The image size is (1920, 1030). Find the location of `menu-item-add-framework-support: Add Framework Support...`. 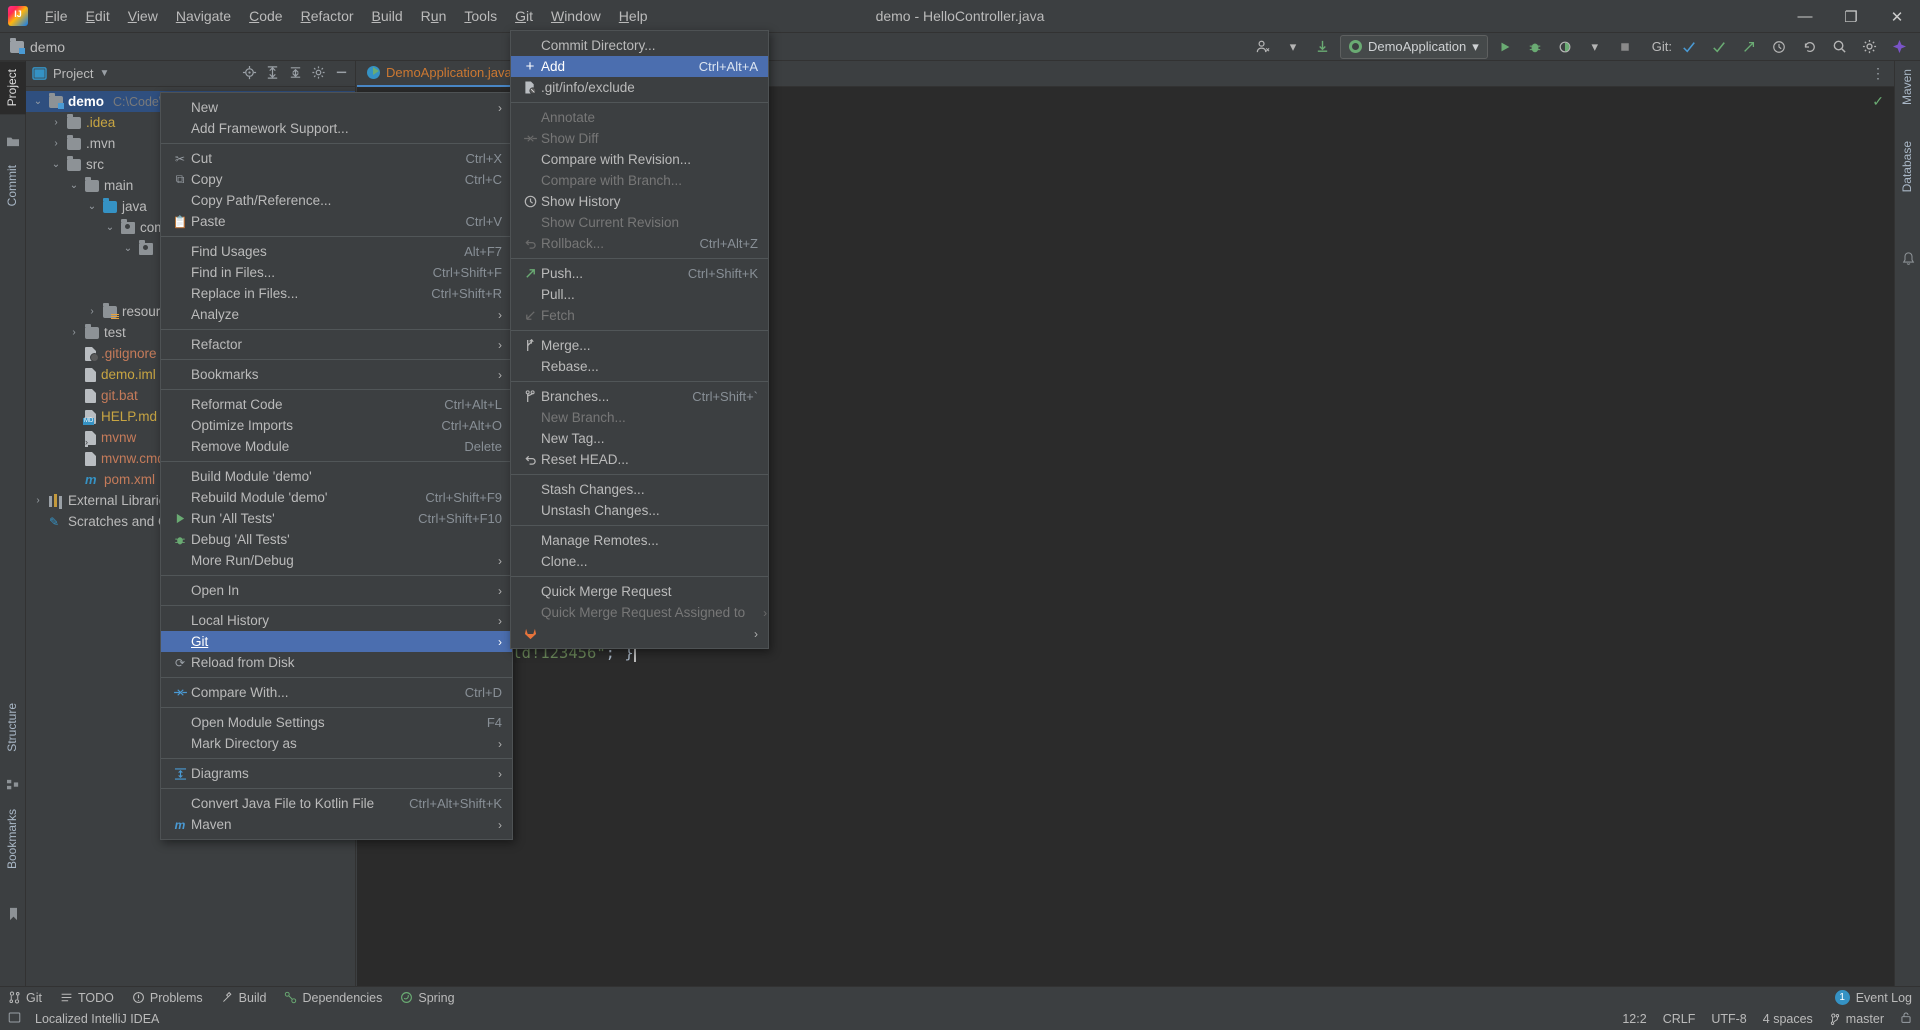

menu-item-add-framework-support: Add Framework Support... is located at coordinates (336, 128).